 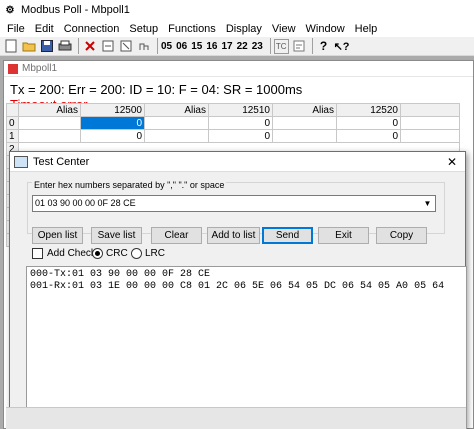 What do you see at coordinates (143, 29) in the screenshot?
I see `menu-setup: Setup` at bounding box center [143, 29].